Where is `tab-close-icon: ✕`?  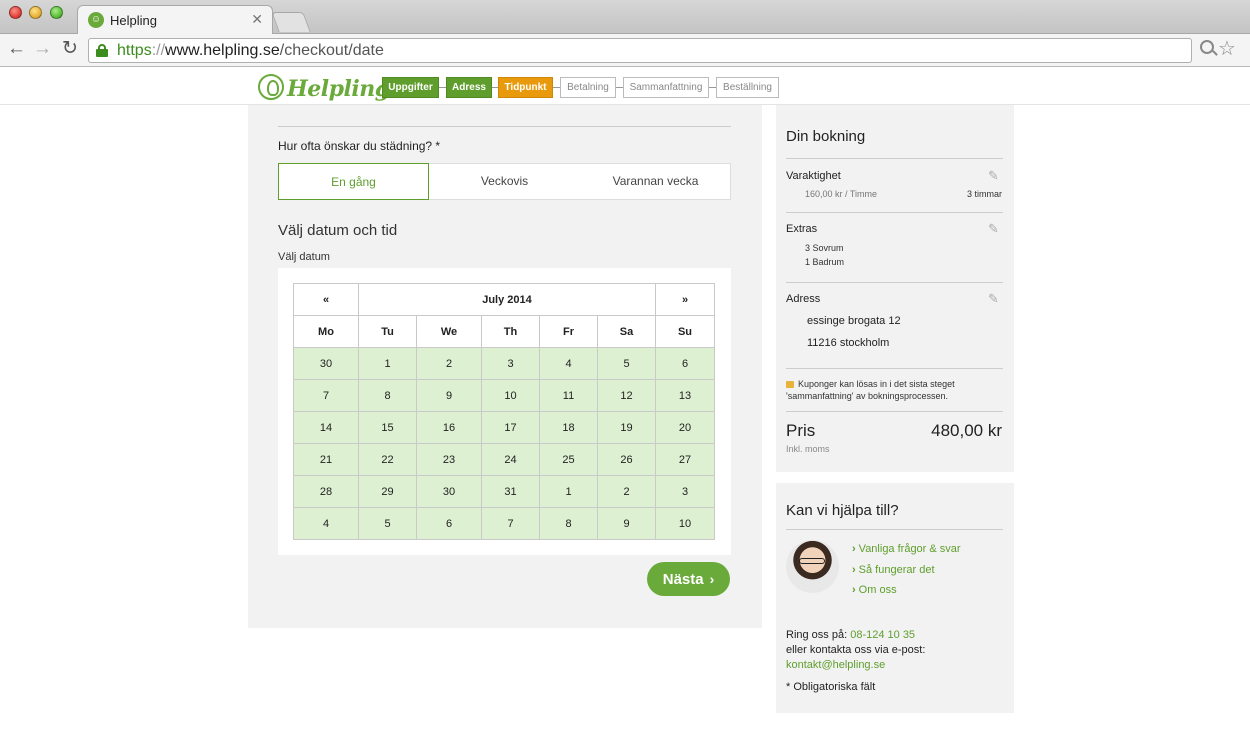
tab-close-icon: ✕ is located at coordinates (257, 19).